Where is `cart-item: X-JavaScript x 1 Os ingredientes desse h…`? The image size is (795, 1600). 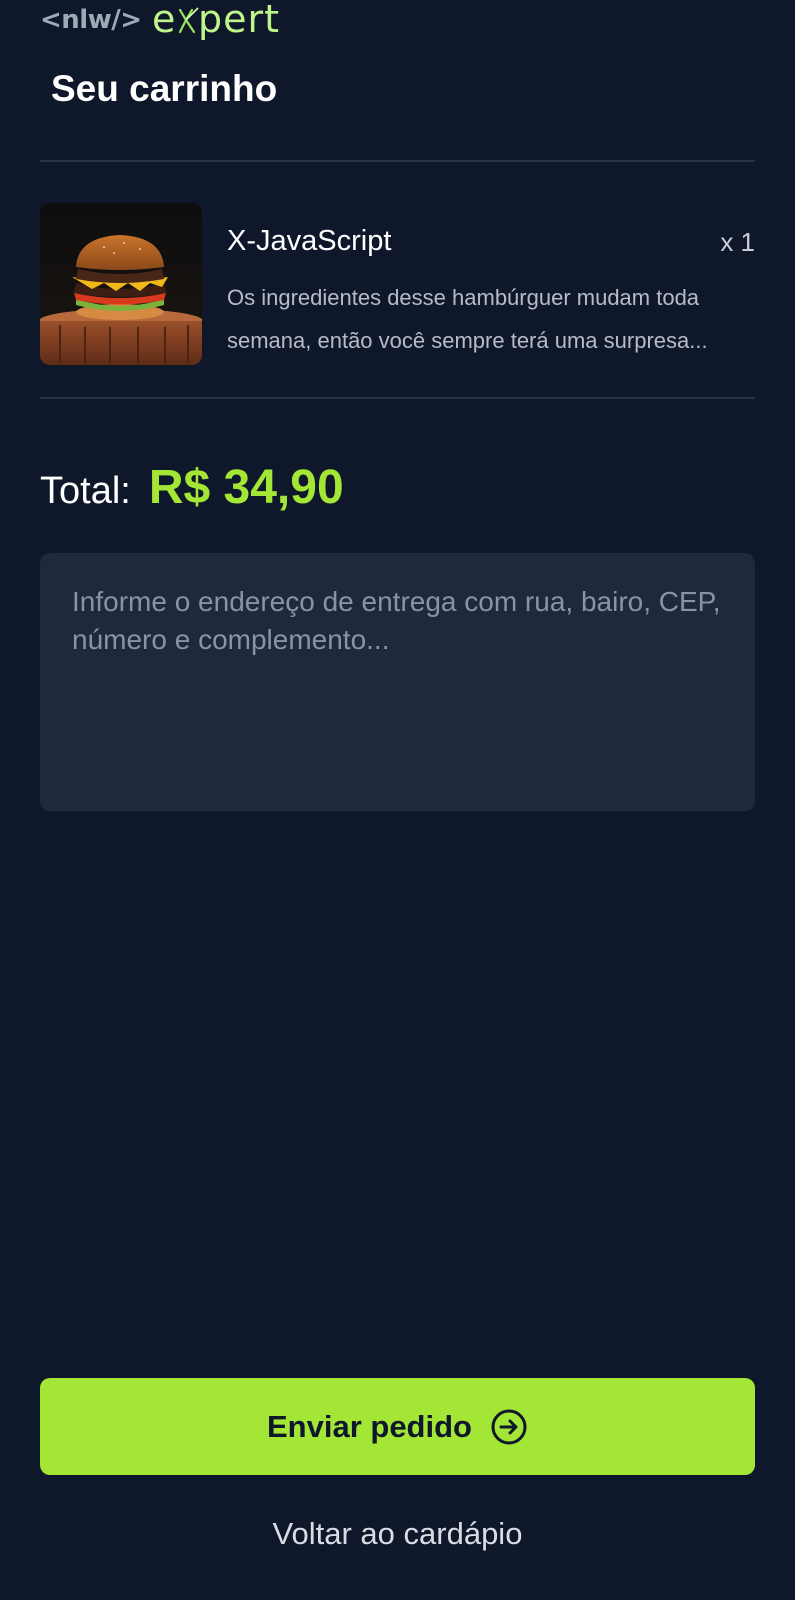 cart-item: X-JavaScript x 1 Os ingredientes desse h… is located at coordinates (397, 284).